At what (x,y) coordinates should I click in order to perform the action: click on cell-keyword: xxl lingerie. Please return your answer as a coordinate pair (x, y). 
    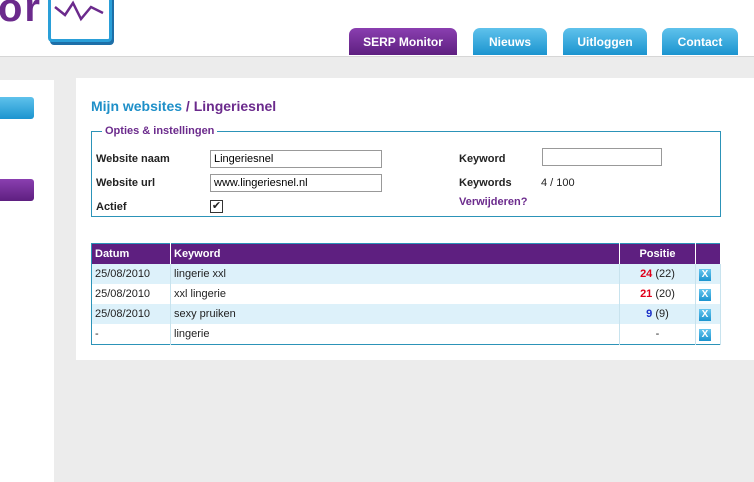
    Looking at the image, I should click on (395, 294).